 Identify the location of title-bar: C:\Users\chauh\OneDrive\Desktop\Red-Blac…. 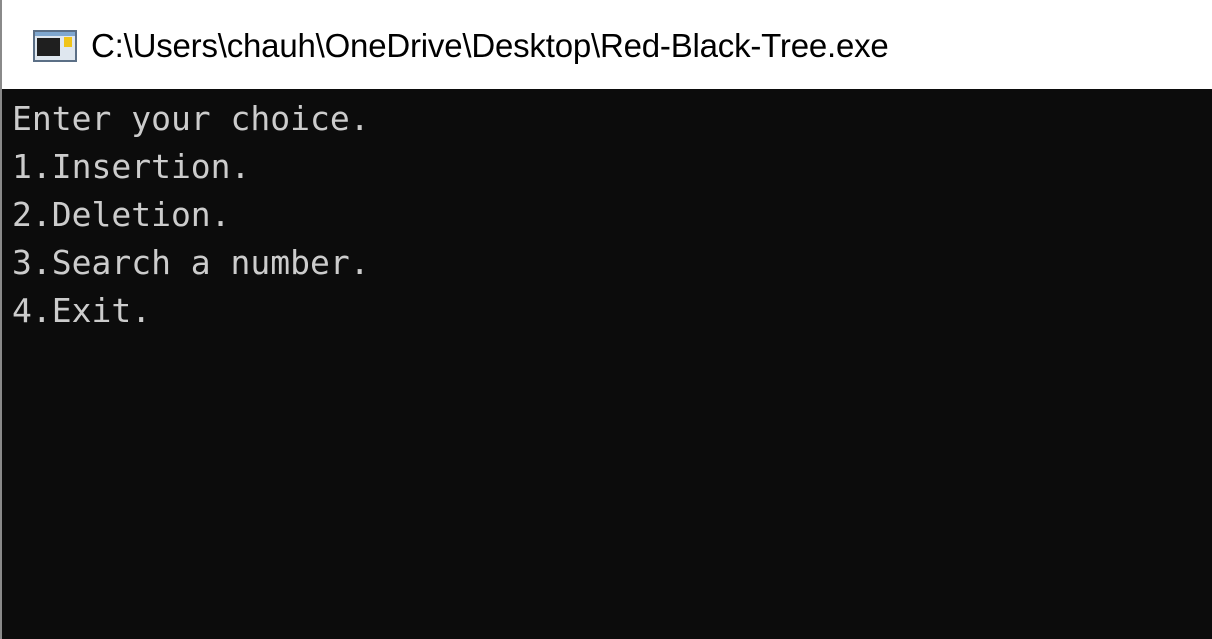
(607, 44).